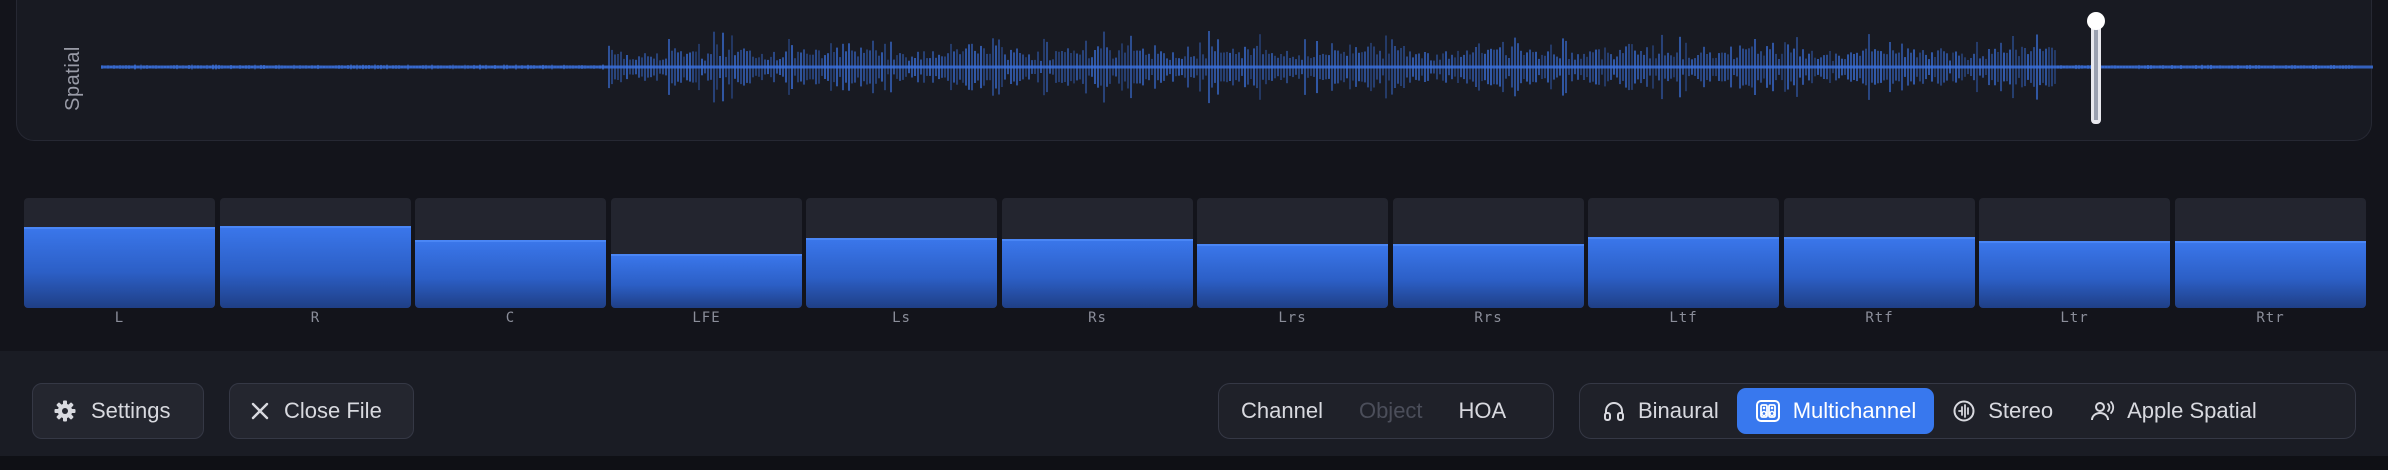 This screenshot has width=2388, height=470. Describe the element at coordinates (2192, 410) in the screenshot. I see `output-tab-label: Apple Spatial` at that location.